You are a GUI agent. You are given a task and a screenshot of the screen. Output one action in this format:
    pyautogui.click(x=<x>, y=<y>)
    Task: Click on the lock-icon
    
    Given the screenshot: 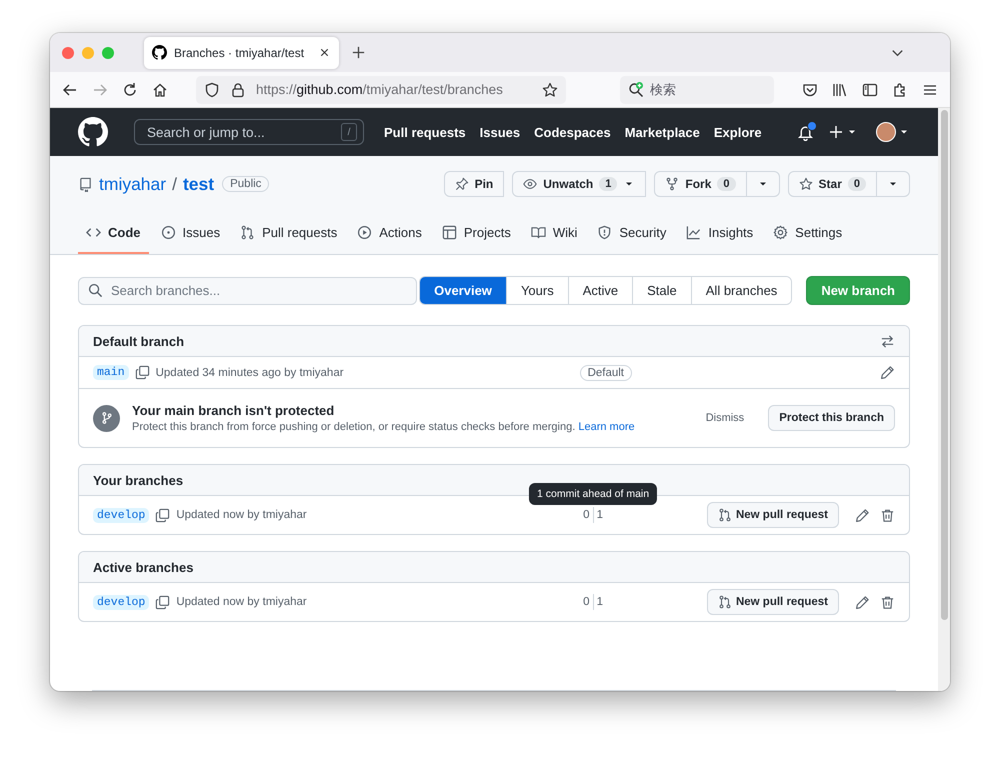 What is the action you would take?
    pyautogui.click(x=238, y=90)
    